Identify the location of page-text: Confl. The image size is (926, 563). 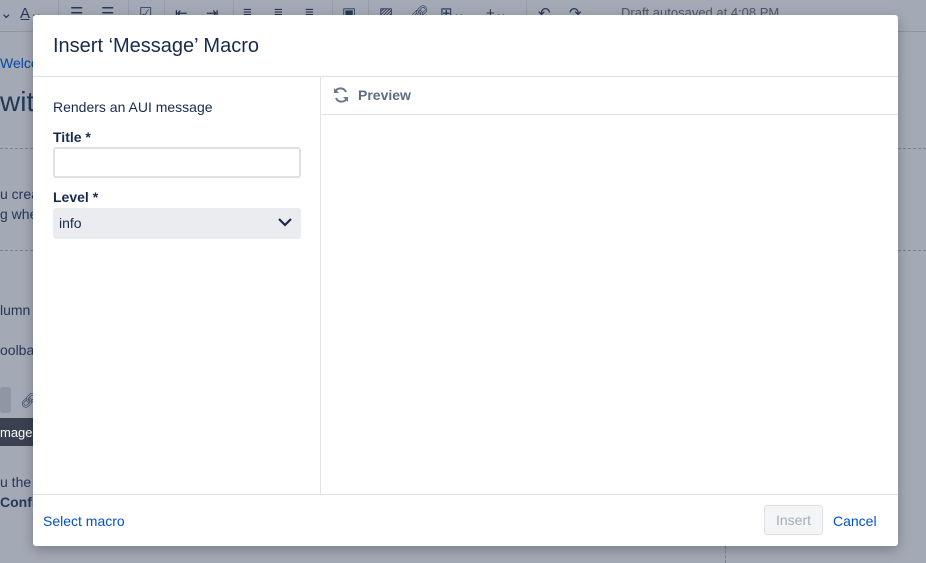
(18, 502).